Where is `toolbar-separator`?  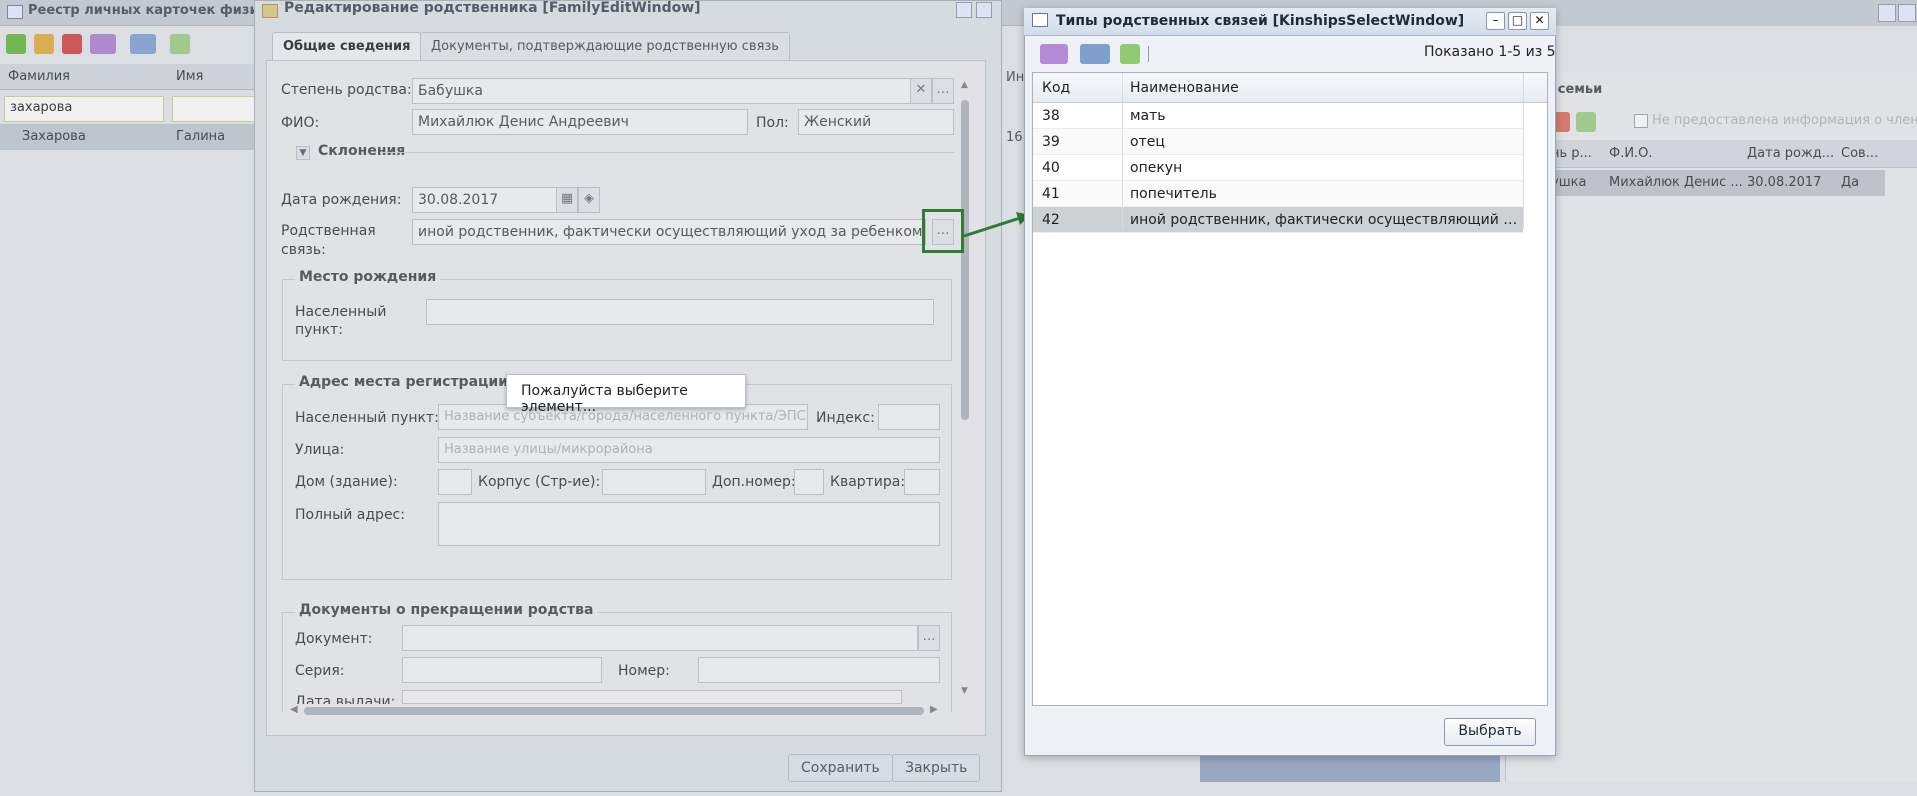 toolbar-separator is located at coordinates (1148, 54).